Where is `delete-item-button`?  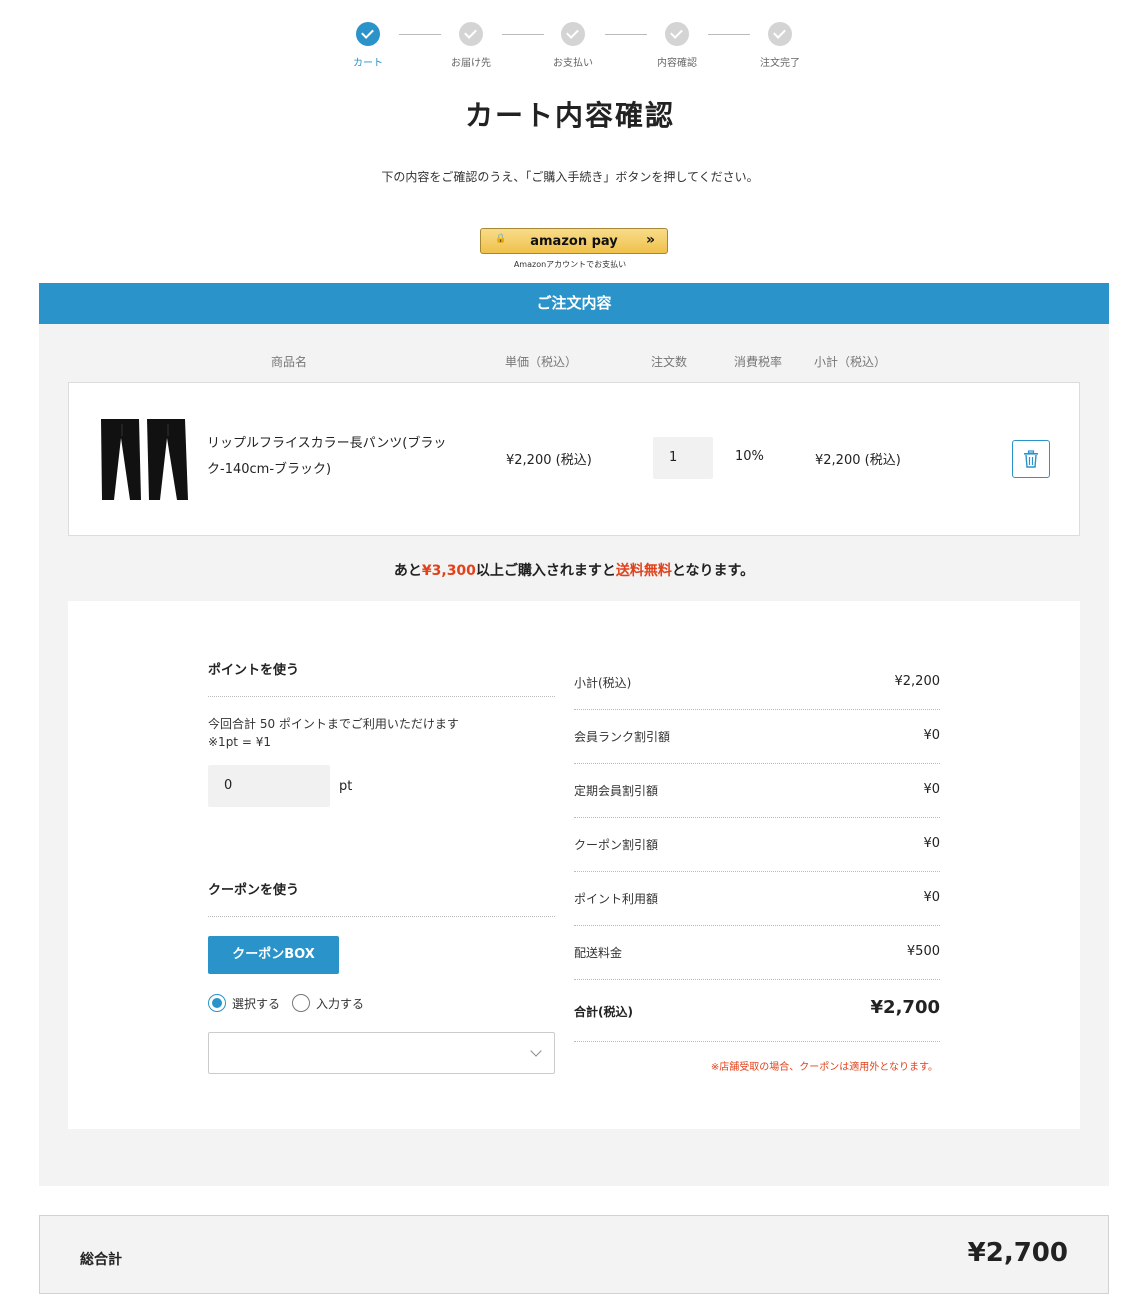
delete-item-button is located at coordinates (1031, 459).